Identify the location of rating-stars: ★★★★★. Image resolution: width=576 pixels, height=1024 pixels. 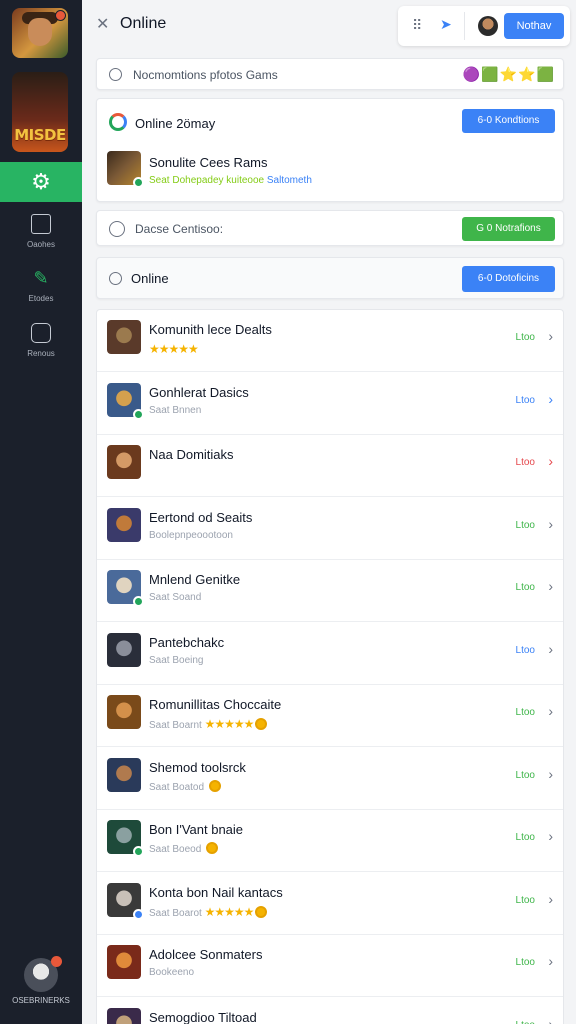
(174, 349).